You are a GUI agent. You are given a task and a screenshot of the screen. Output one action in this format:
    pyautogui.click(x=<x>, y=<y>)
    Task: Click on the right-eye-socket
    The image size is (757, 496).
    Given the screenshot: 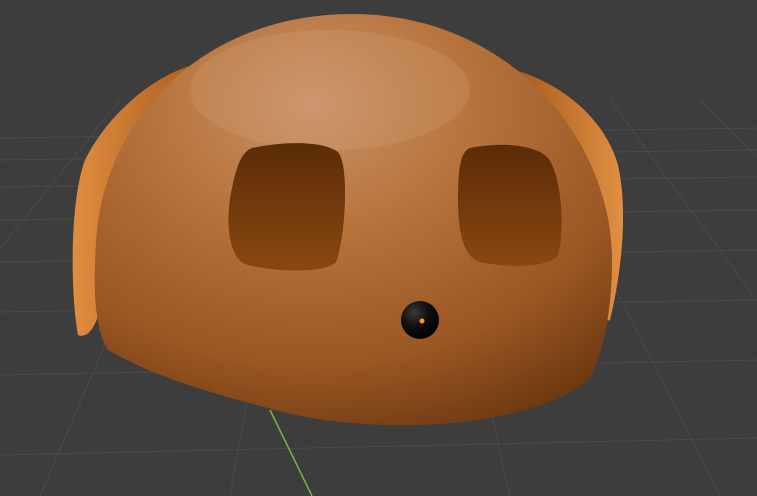 What is the action you would take?
    pyautogui.click(x=510, y=205)
    